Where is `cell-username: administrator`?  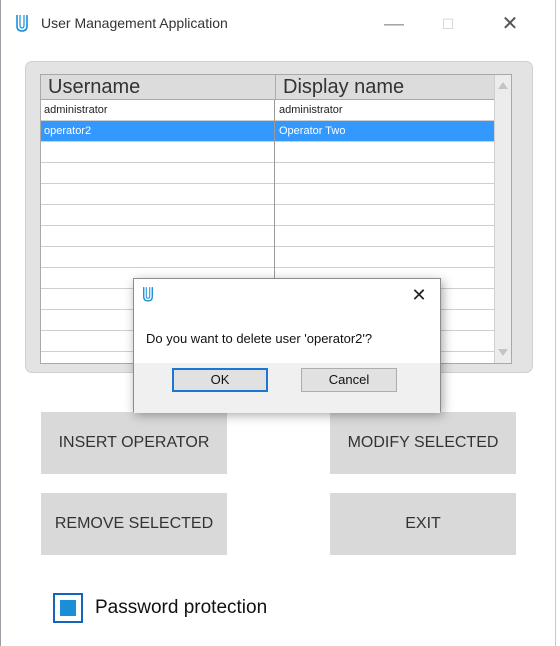
cell-username: administrator is located at coordinates (158, 110).